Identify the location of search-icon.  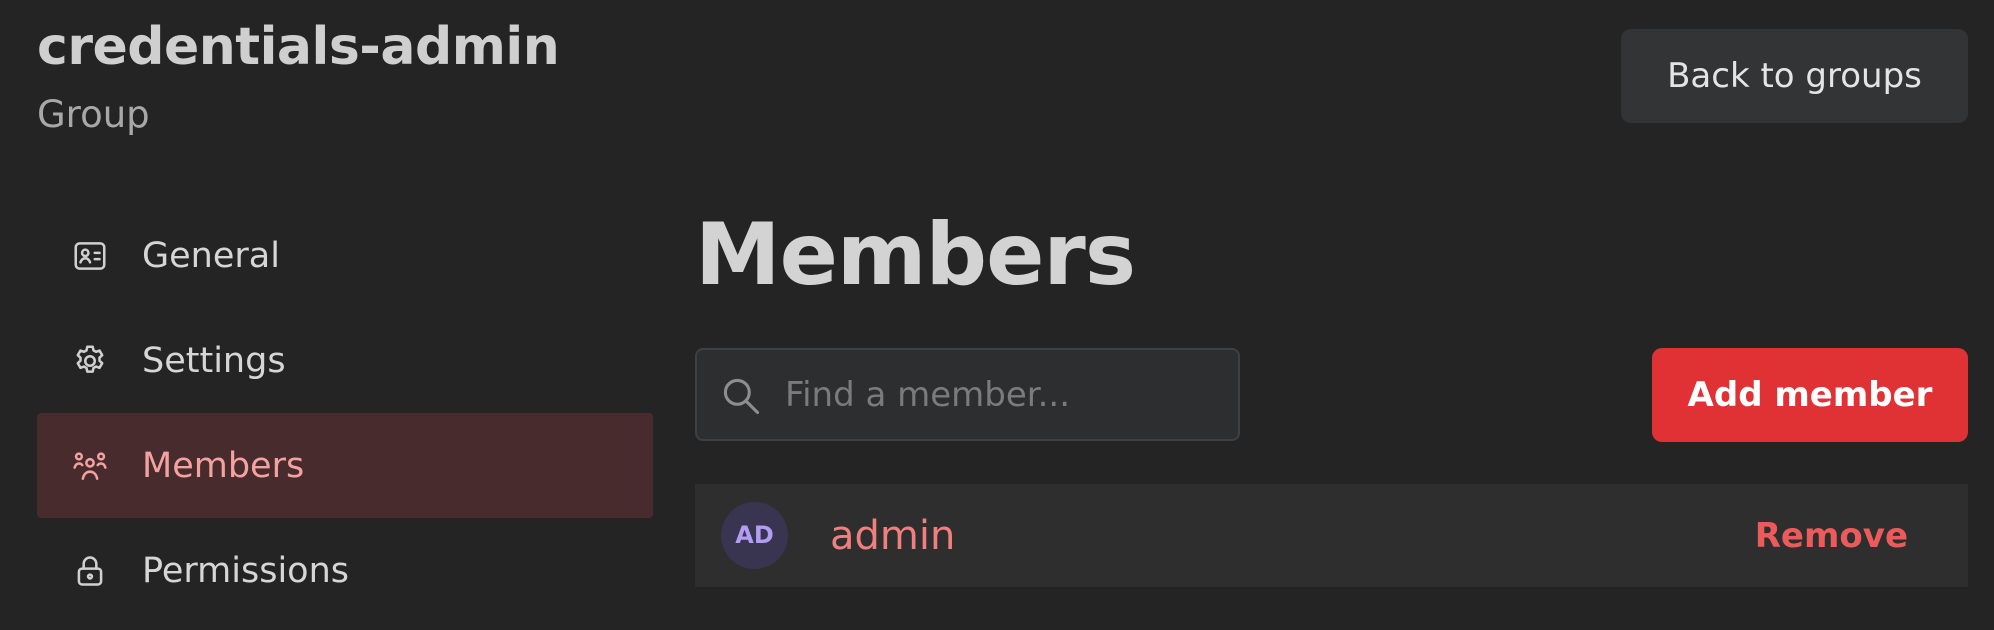
(741, 396).